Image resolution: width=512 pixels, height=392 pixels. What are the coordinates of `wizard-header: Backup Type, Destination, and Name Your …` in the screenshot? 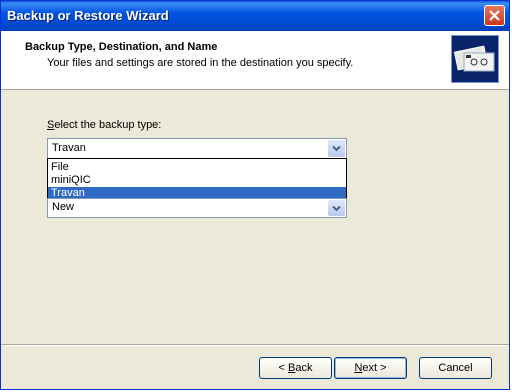 It's located at (255, 60).